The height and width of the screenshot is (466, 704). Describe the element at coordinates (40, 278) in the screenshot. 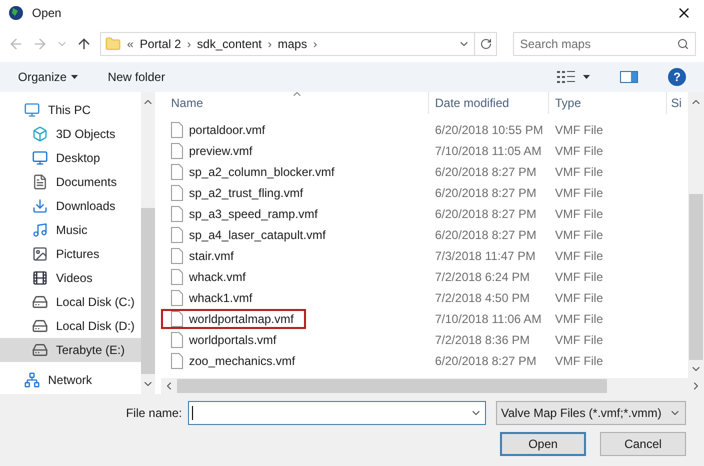

I see `film-icon` at that location.